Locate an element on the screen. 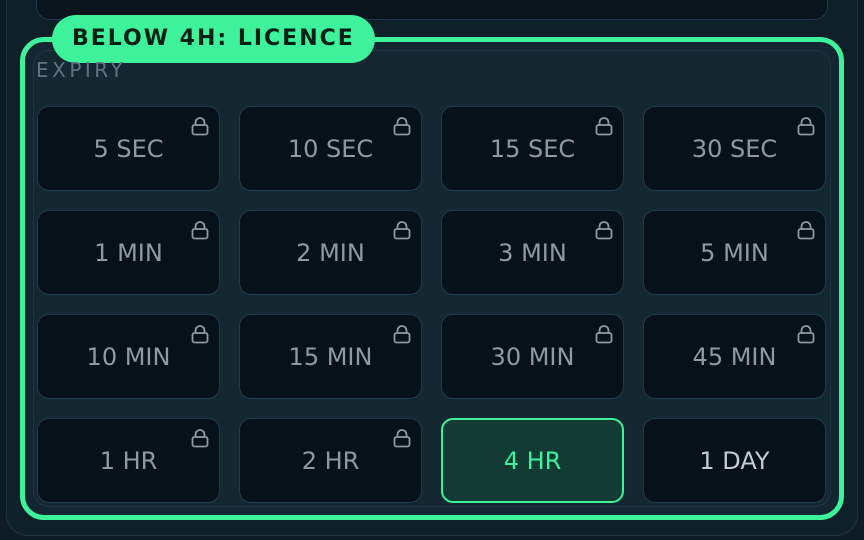 This screenshot has width=864, height=540. expiry-option-10-sec: 10 SEC is located at coordinates (330, 148).